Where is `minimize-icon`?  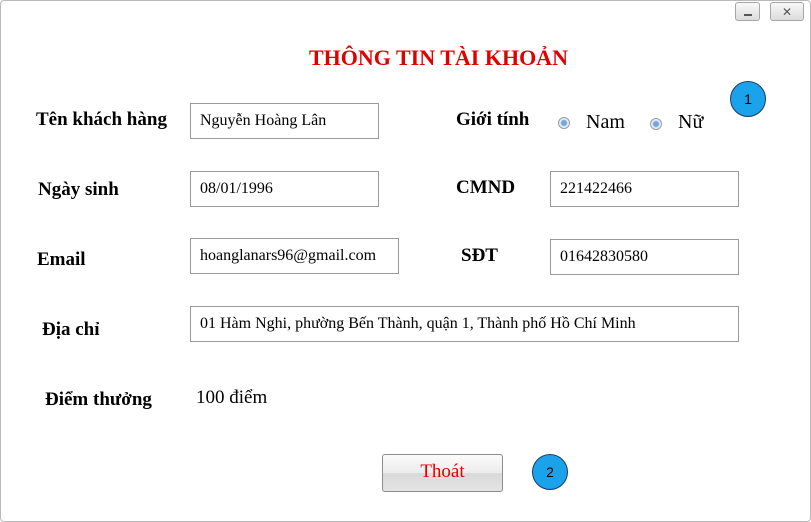
minimize-icon is located at coordinates (747, 11).